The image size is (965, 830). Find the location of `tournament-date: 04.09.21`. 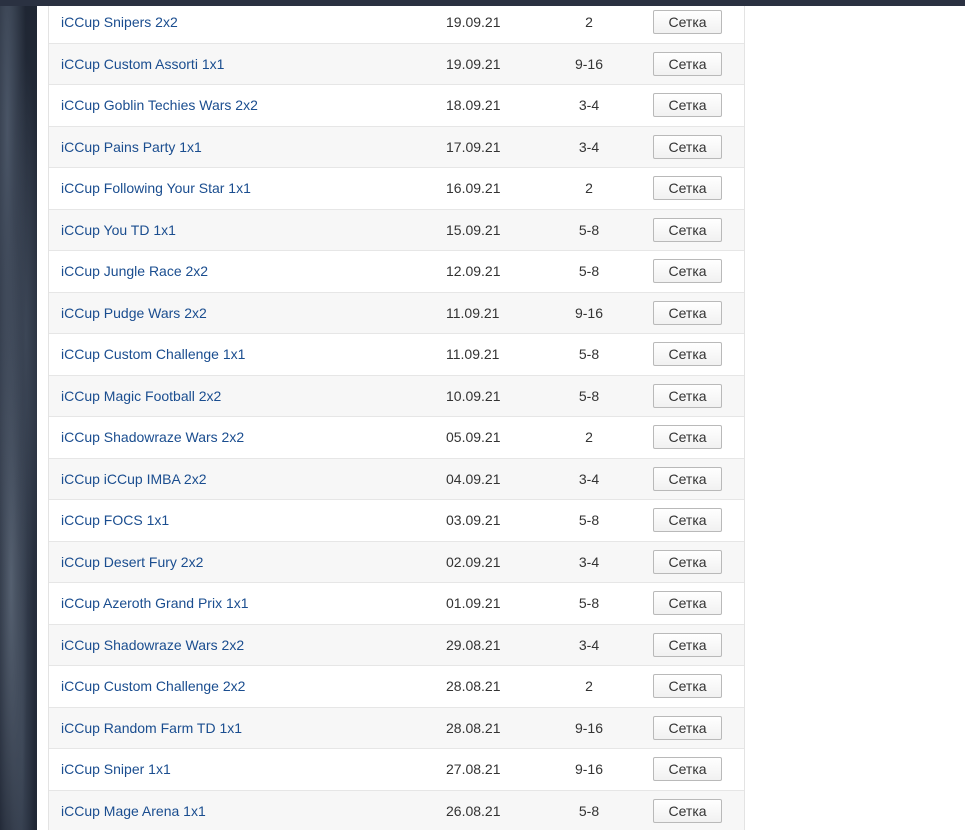

tournament-date: 04.09.21 is located at coordinates (473, 478).